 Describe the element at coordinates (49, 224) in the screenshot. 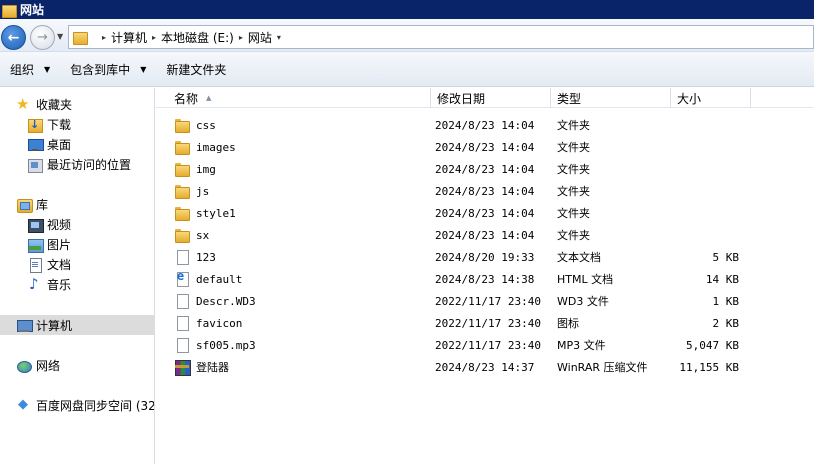

I see `nav-videos: 视频` at that location.